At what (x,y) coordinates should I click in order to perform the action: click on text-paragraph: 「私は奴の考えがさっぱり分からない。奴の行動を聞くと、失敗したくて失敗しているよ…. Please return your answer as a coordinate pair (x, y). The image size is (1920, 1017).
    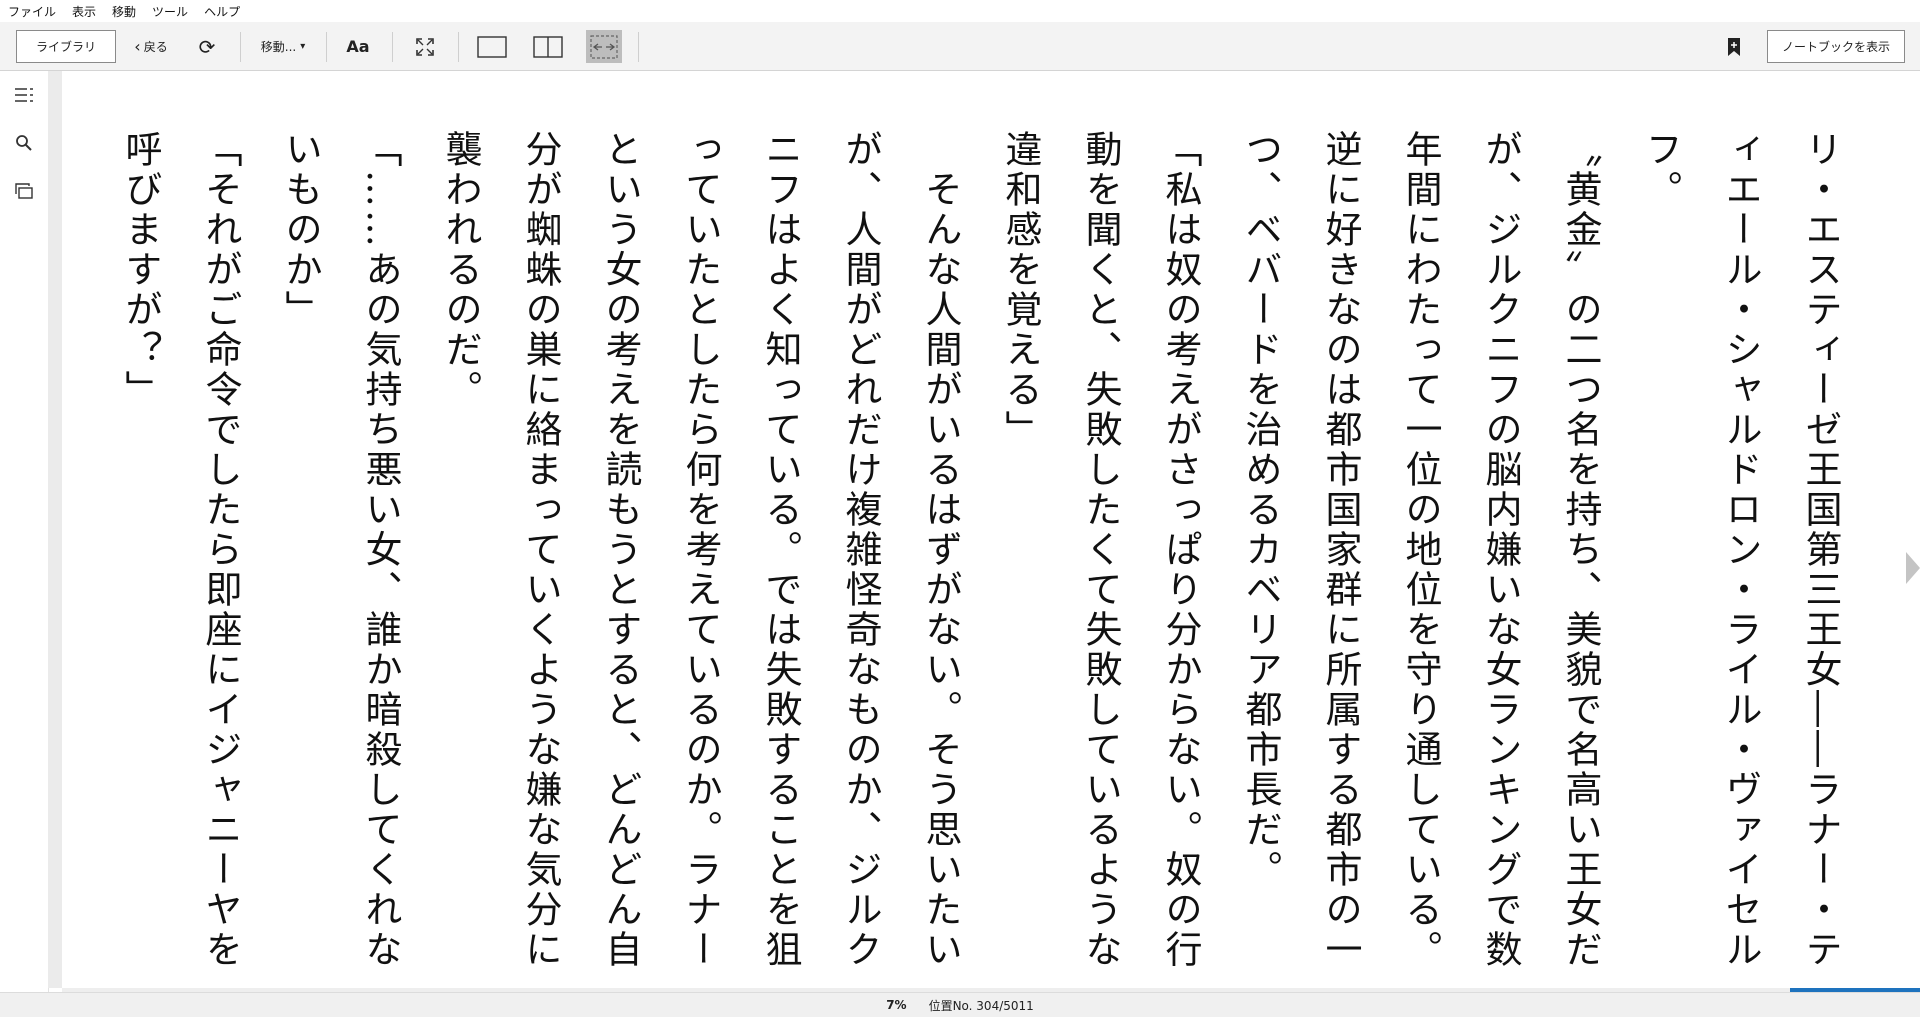
    Looking at the image, I should click on (1100, 550).